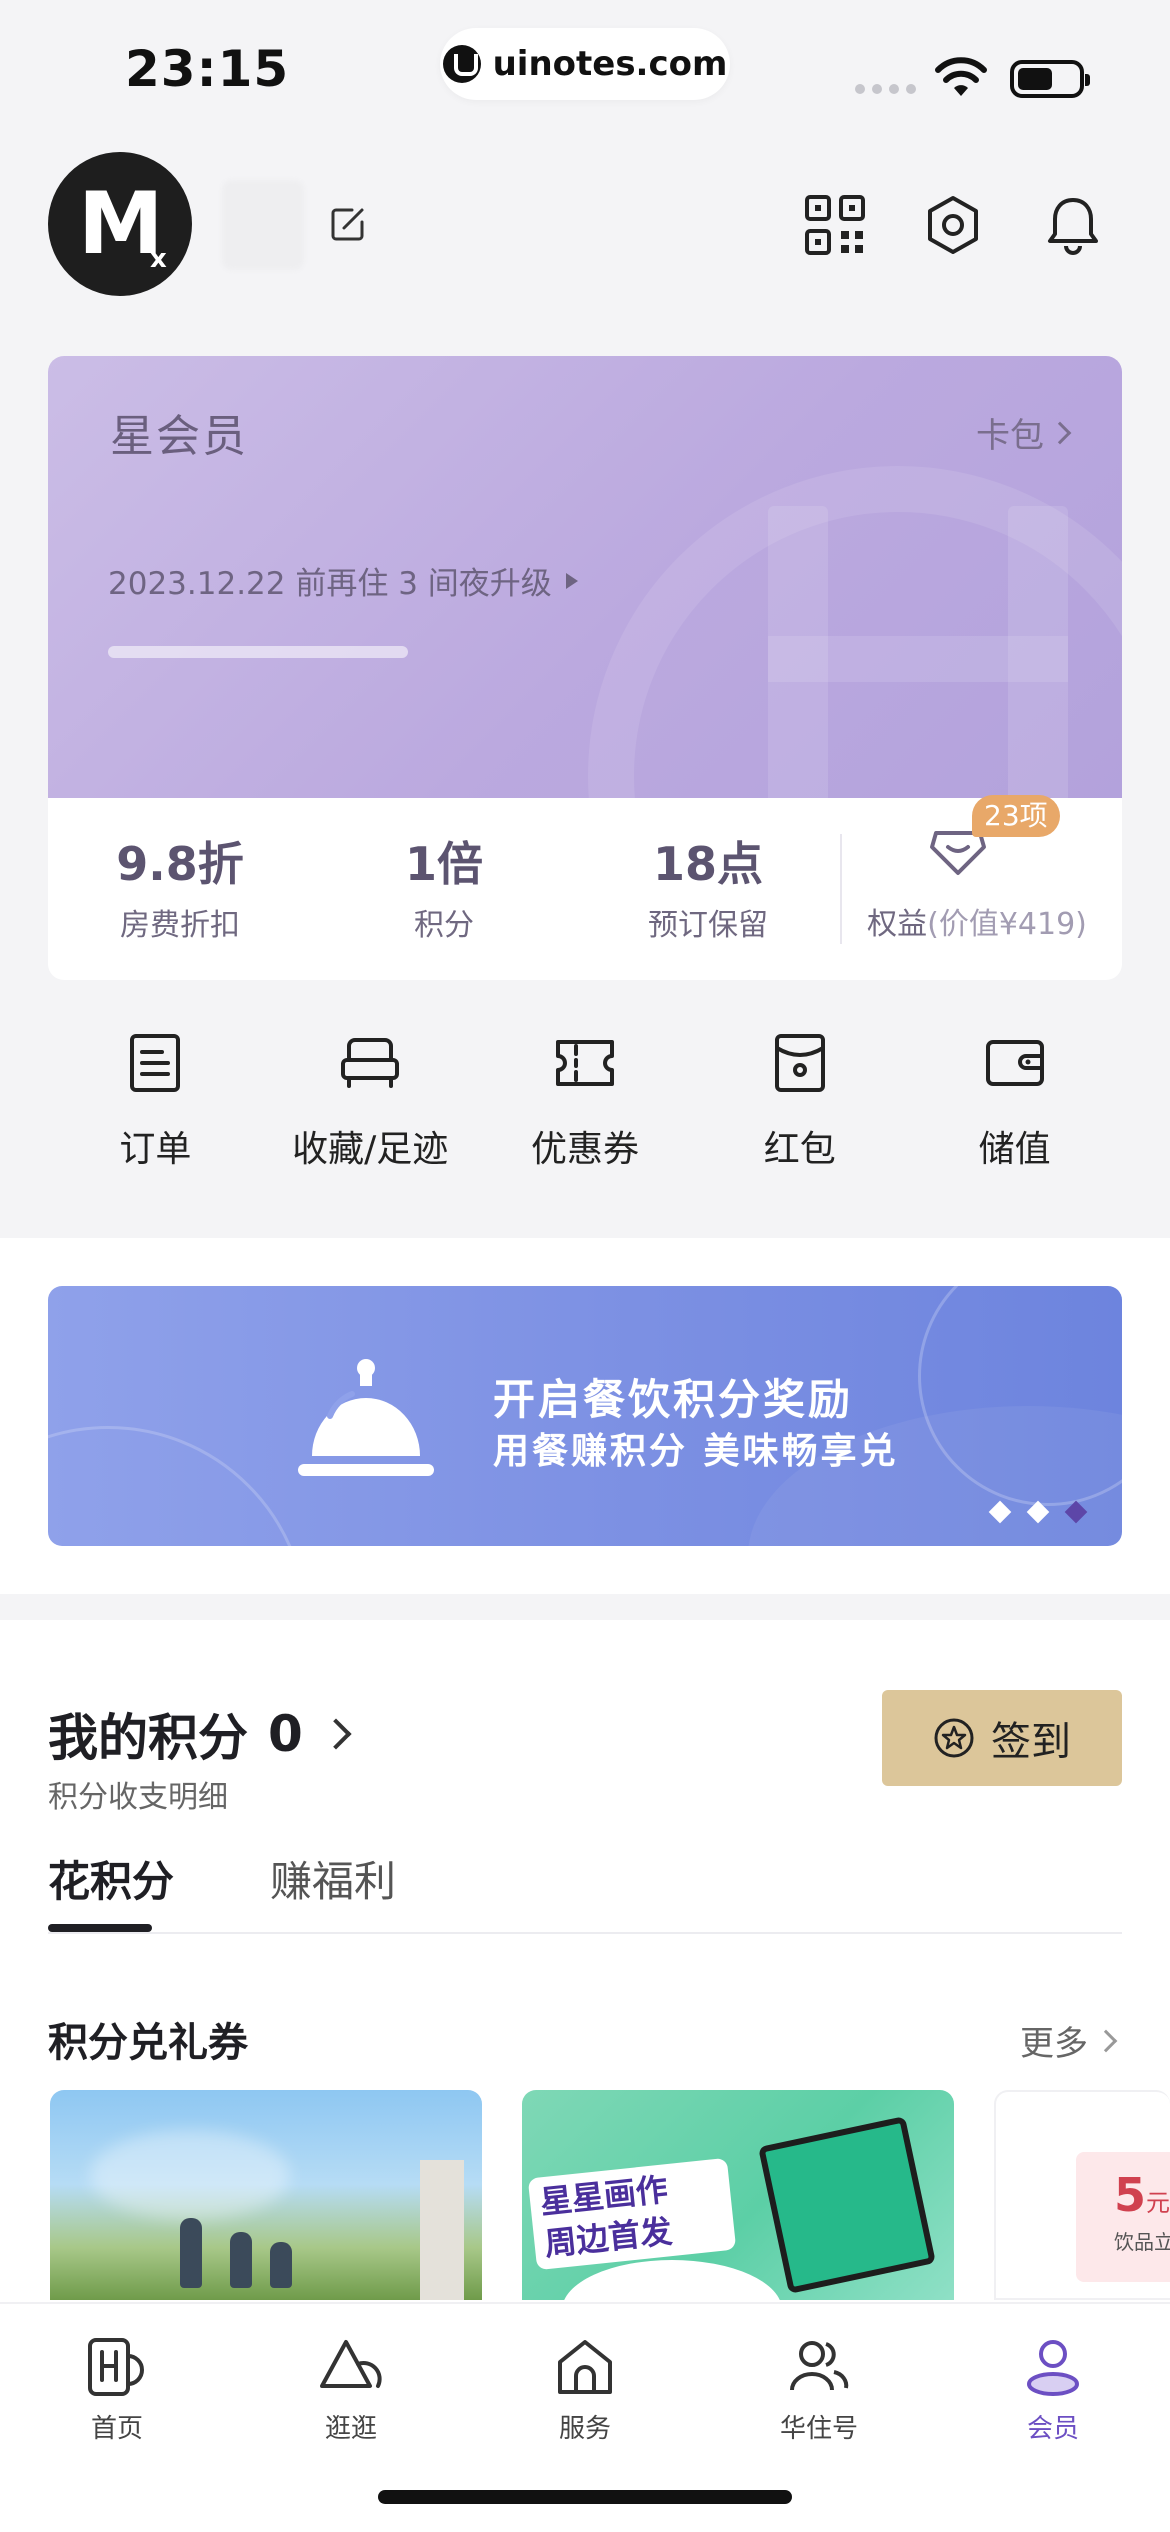 The width and height of the screenshot is (1170, 2532). What do you see at coordinates (370, 1149) in the screenshot?
I see `quick-action-label: 收藏/足迹` at bounding box center [370, 1149].